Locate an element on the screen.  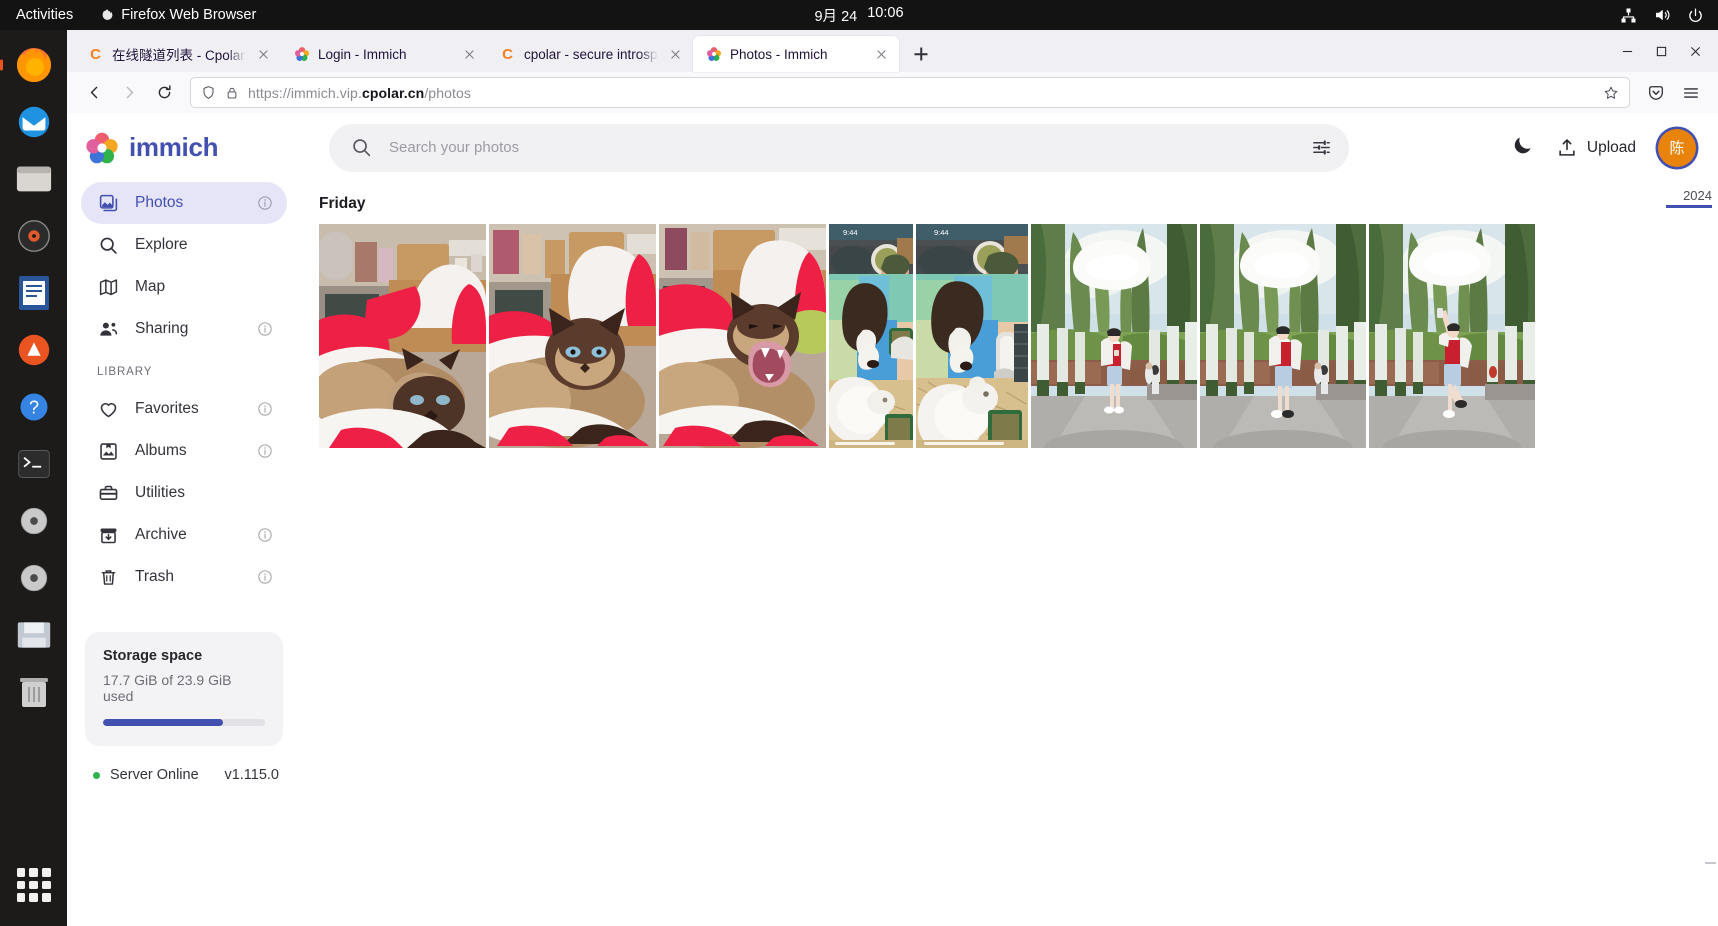
terminal-icon is located at coordinates (33, 464).